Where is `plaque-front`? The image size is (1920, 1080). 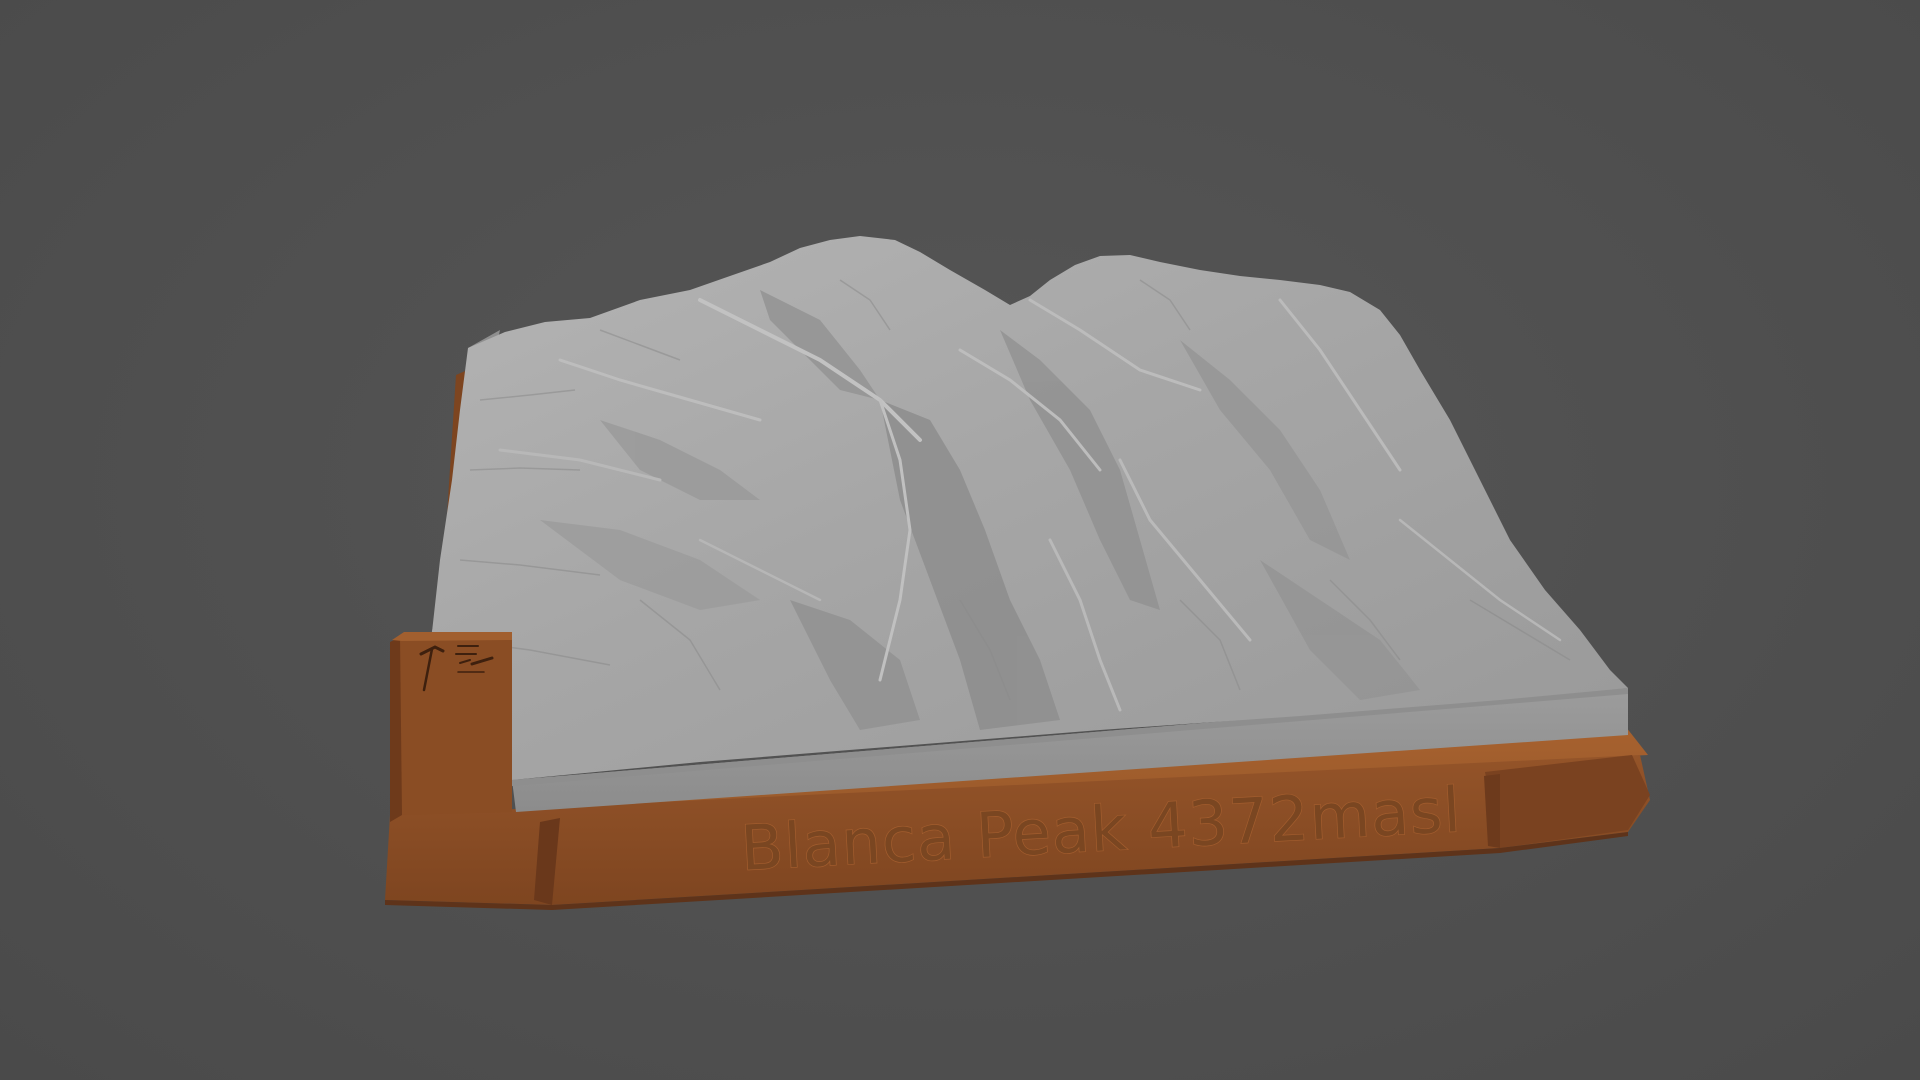
plaque-front is located at coordinates (456, 725).